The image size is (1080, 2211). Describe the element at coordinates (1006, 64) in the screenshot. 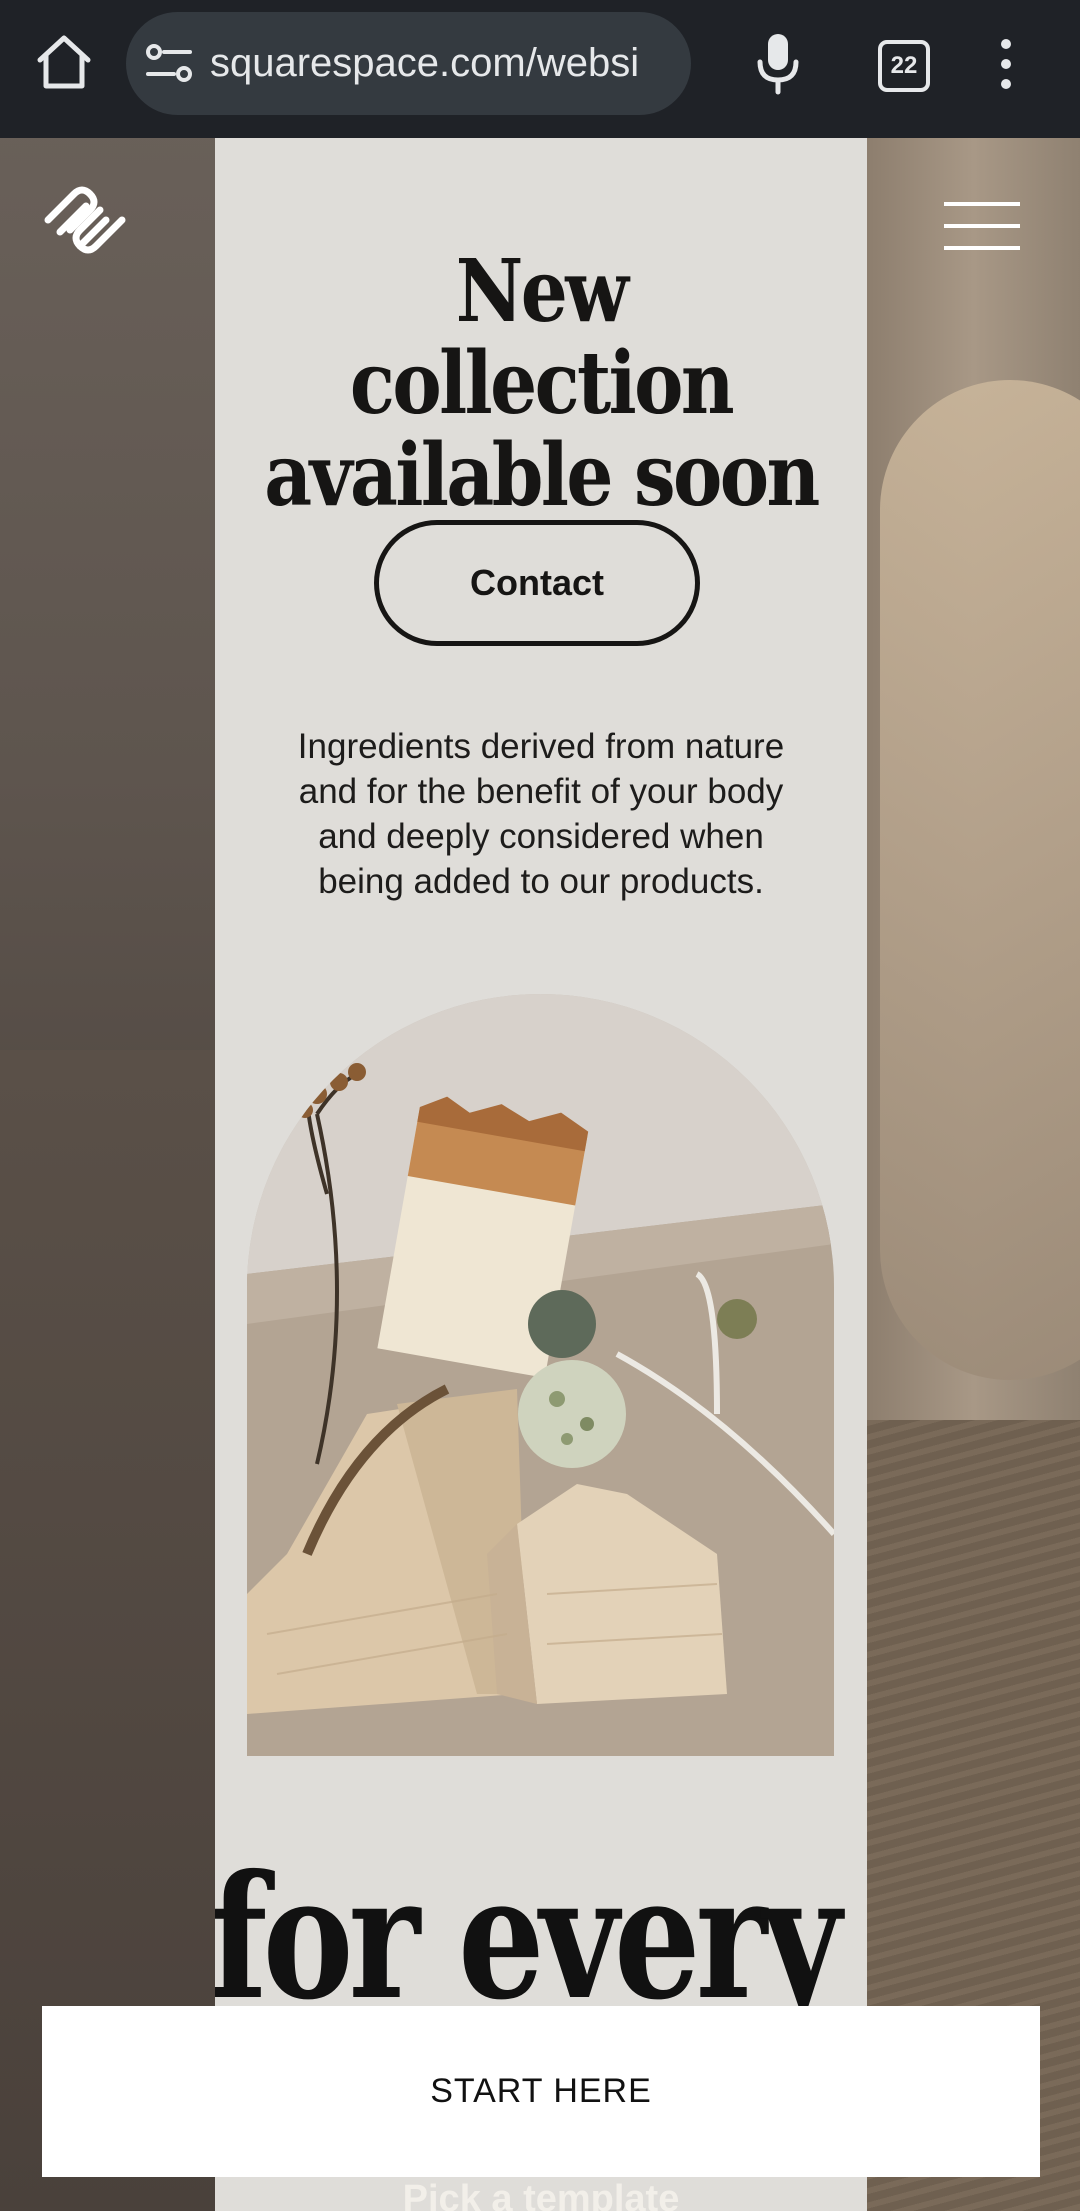

I see `more-vertical-icon` at that location.